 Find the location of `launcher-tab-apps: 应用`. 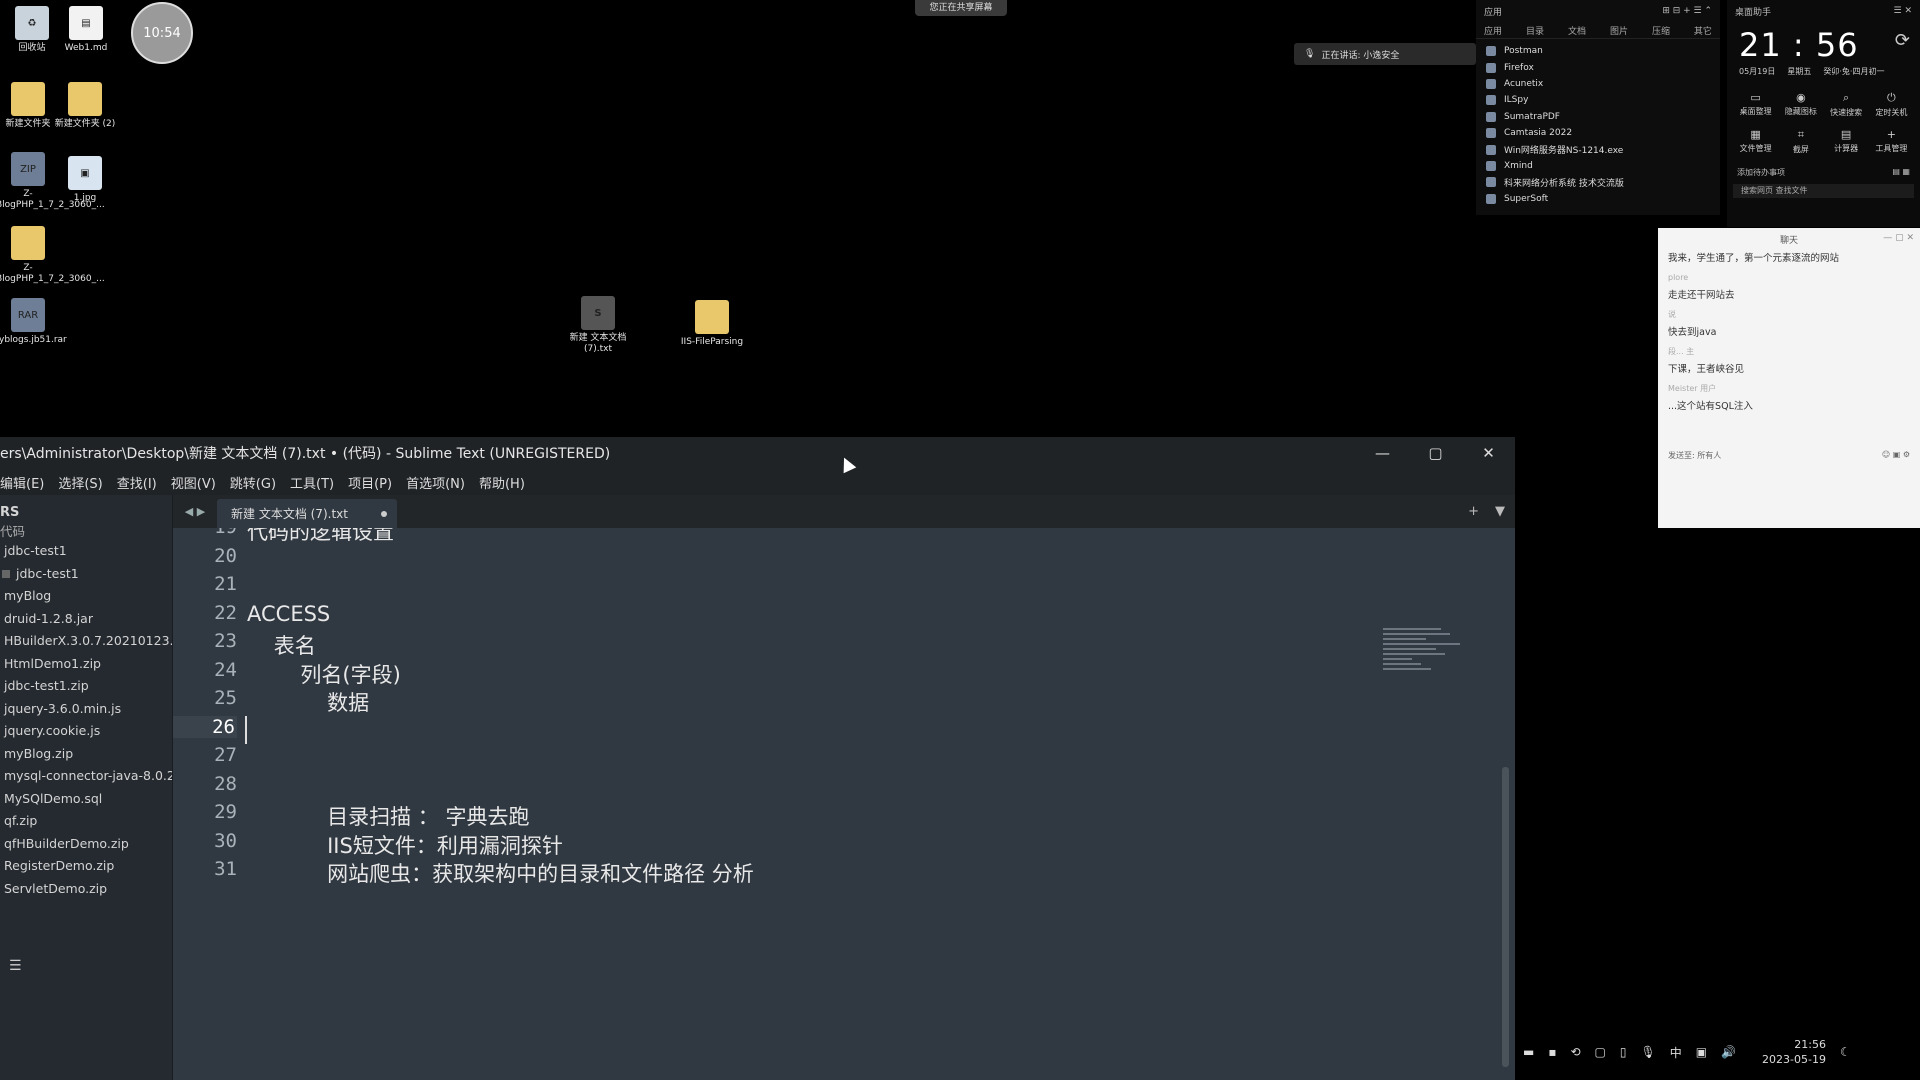

launcher-tab-apps: 应用 is located at coordinates (1493, 30).